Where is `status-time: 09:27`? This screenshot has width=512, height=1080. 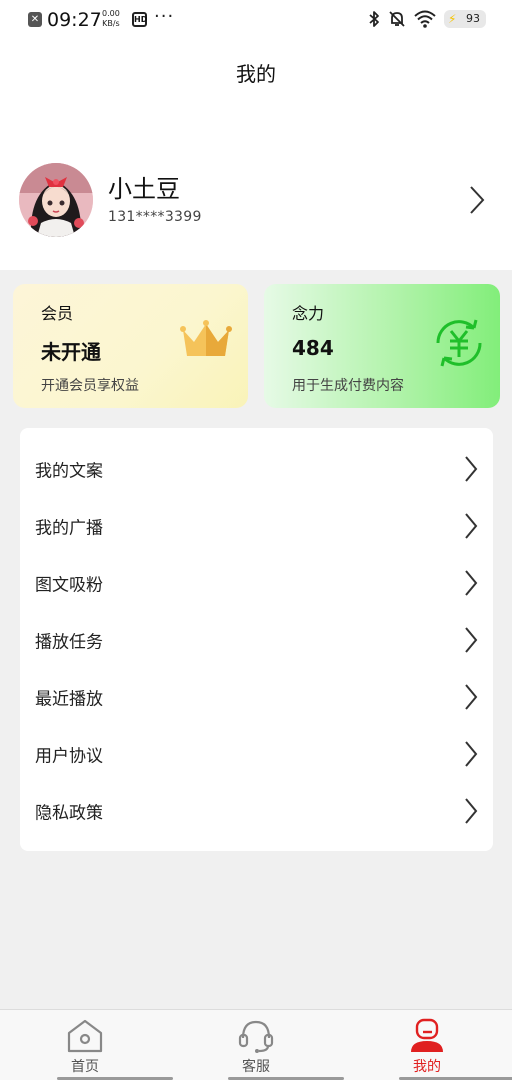
status-time: 09:27 is located at coordinates (74, 20).